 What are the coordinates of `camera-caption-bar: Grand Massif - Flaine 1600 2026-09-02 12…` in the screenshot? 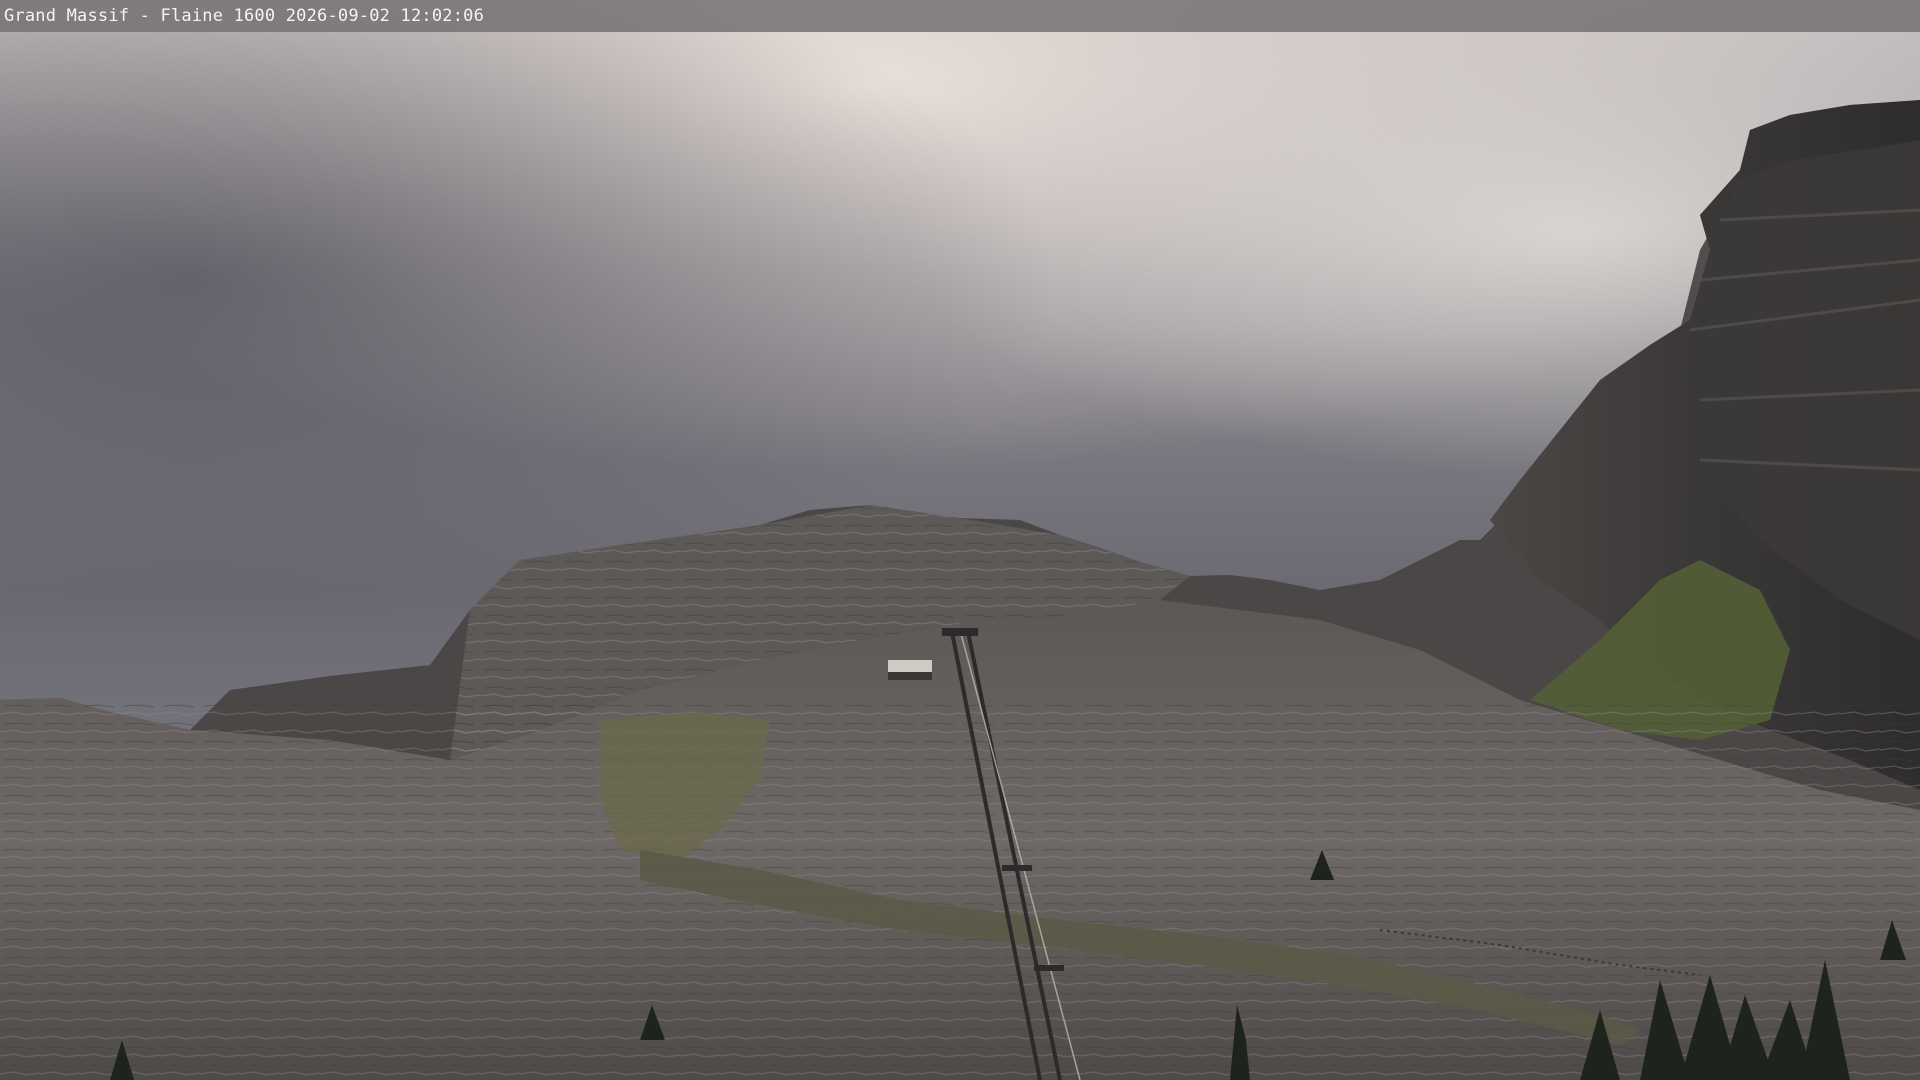 It's located at (960, 16).